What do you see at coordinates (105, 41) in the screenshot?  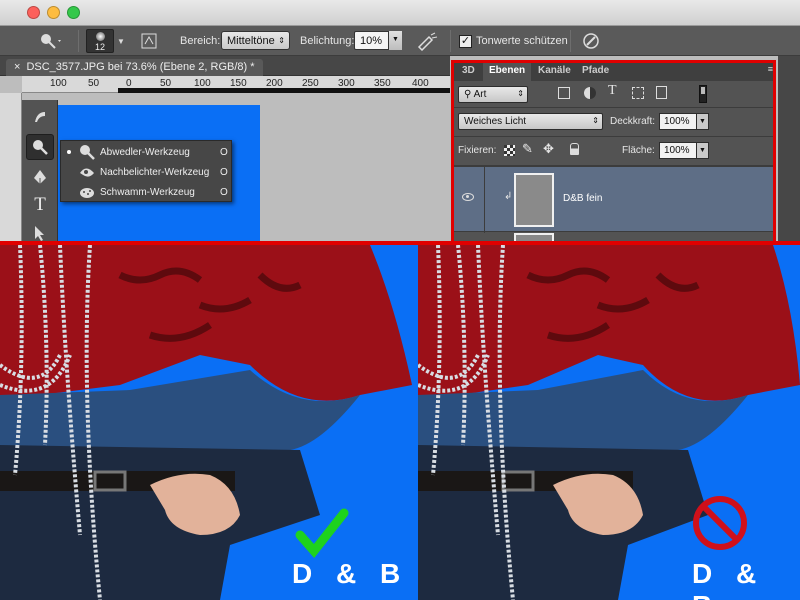 I see `brush-size-picker: 12 ▼` at bounding box center [105, 41].